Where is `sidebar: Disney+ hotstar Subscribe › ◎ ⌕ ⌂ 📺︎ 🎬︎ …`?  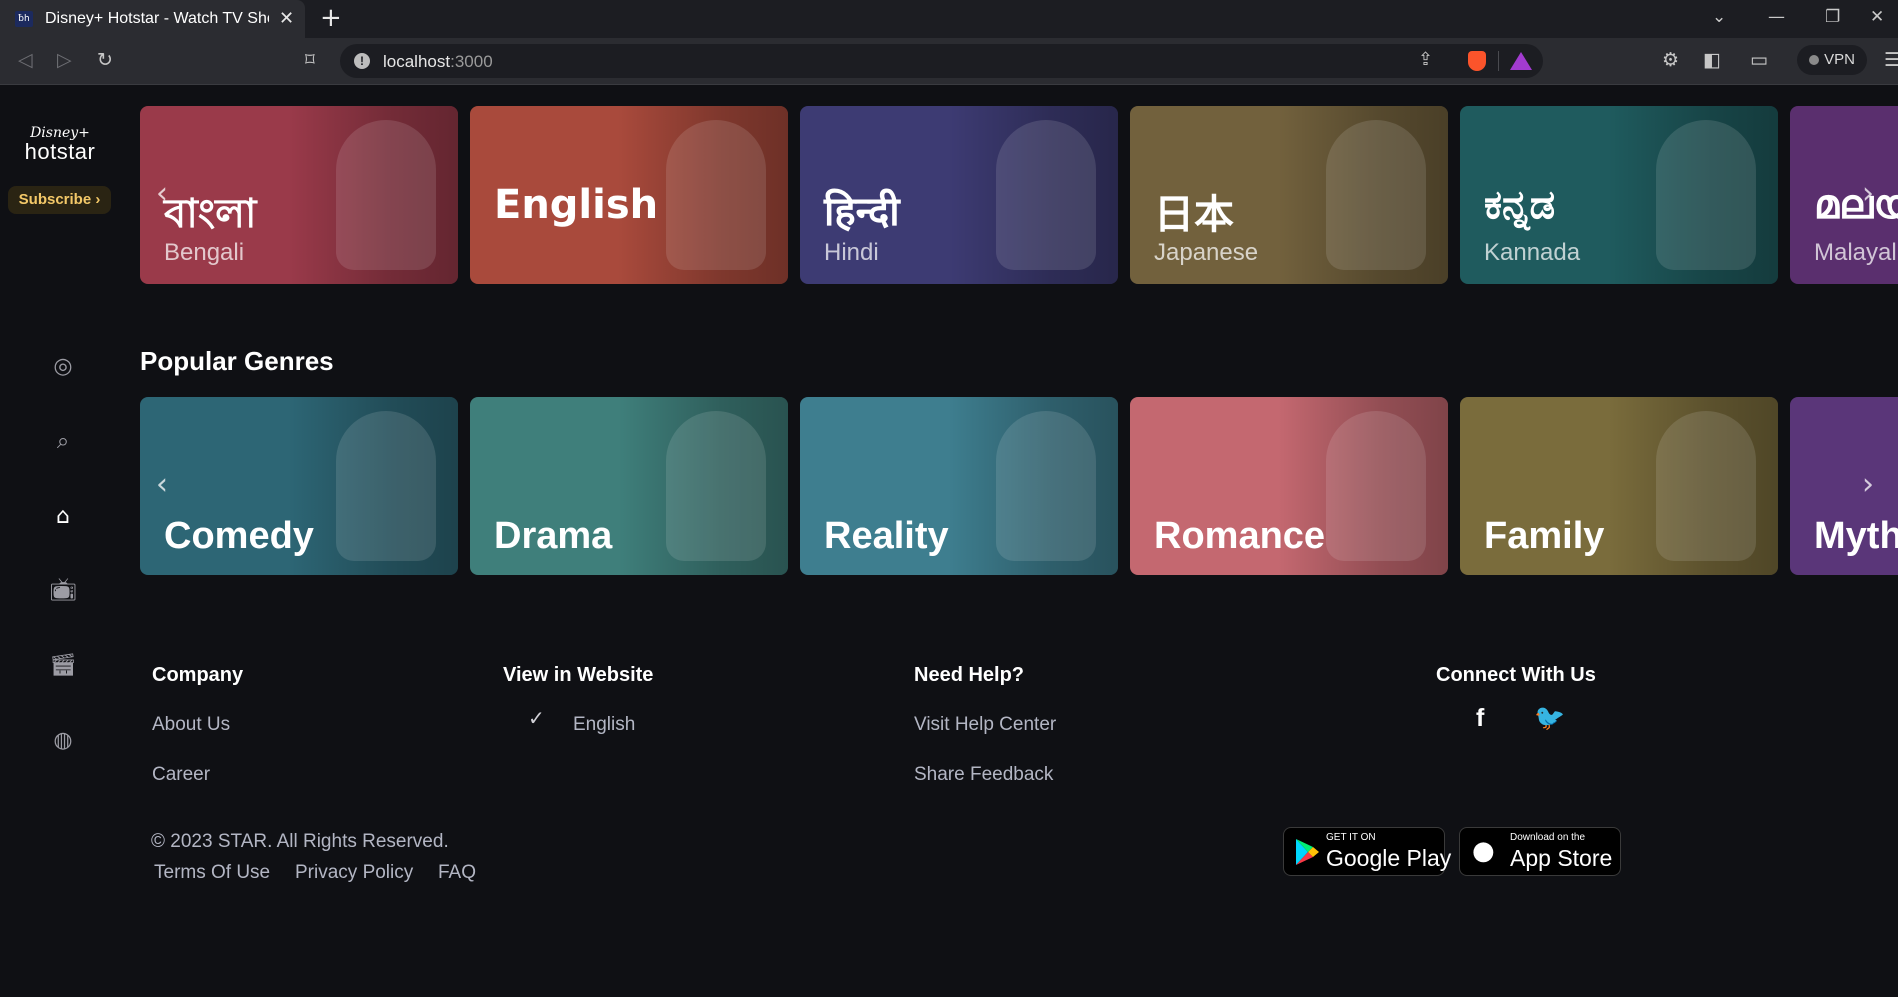
sidebar: Disney+ hotstar Subscribe › ◎ ⌕ ⌂ 📺︎ 🎬︎ … is located at coordinates (61, 541).